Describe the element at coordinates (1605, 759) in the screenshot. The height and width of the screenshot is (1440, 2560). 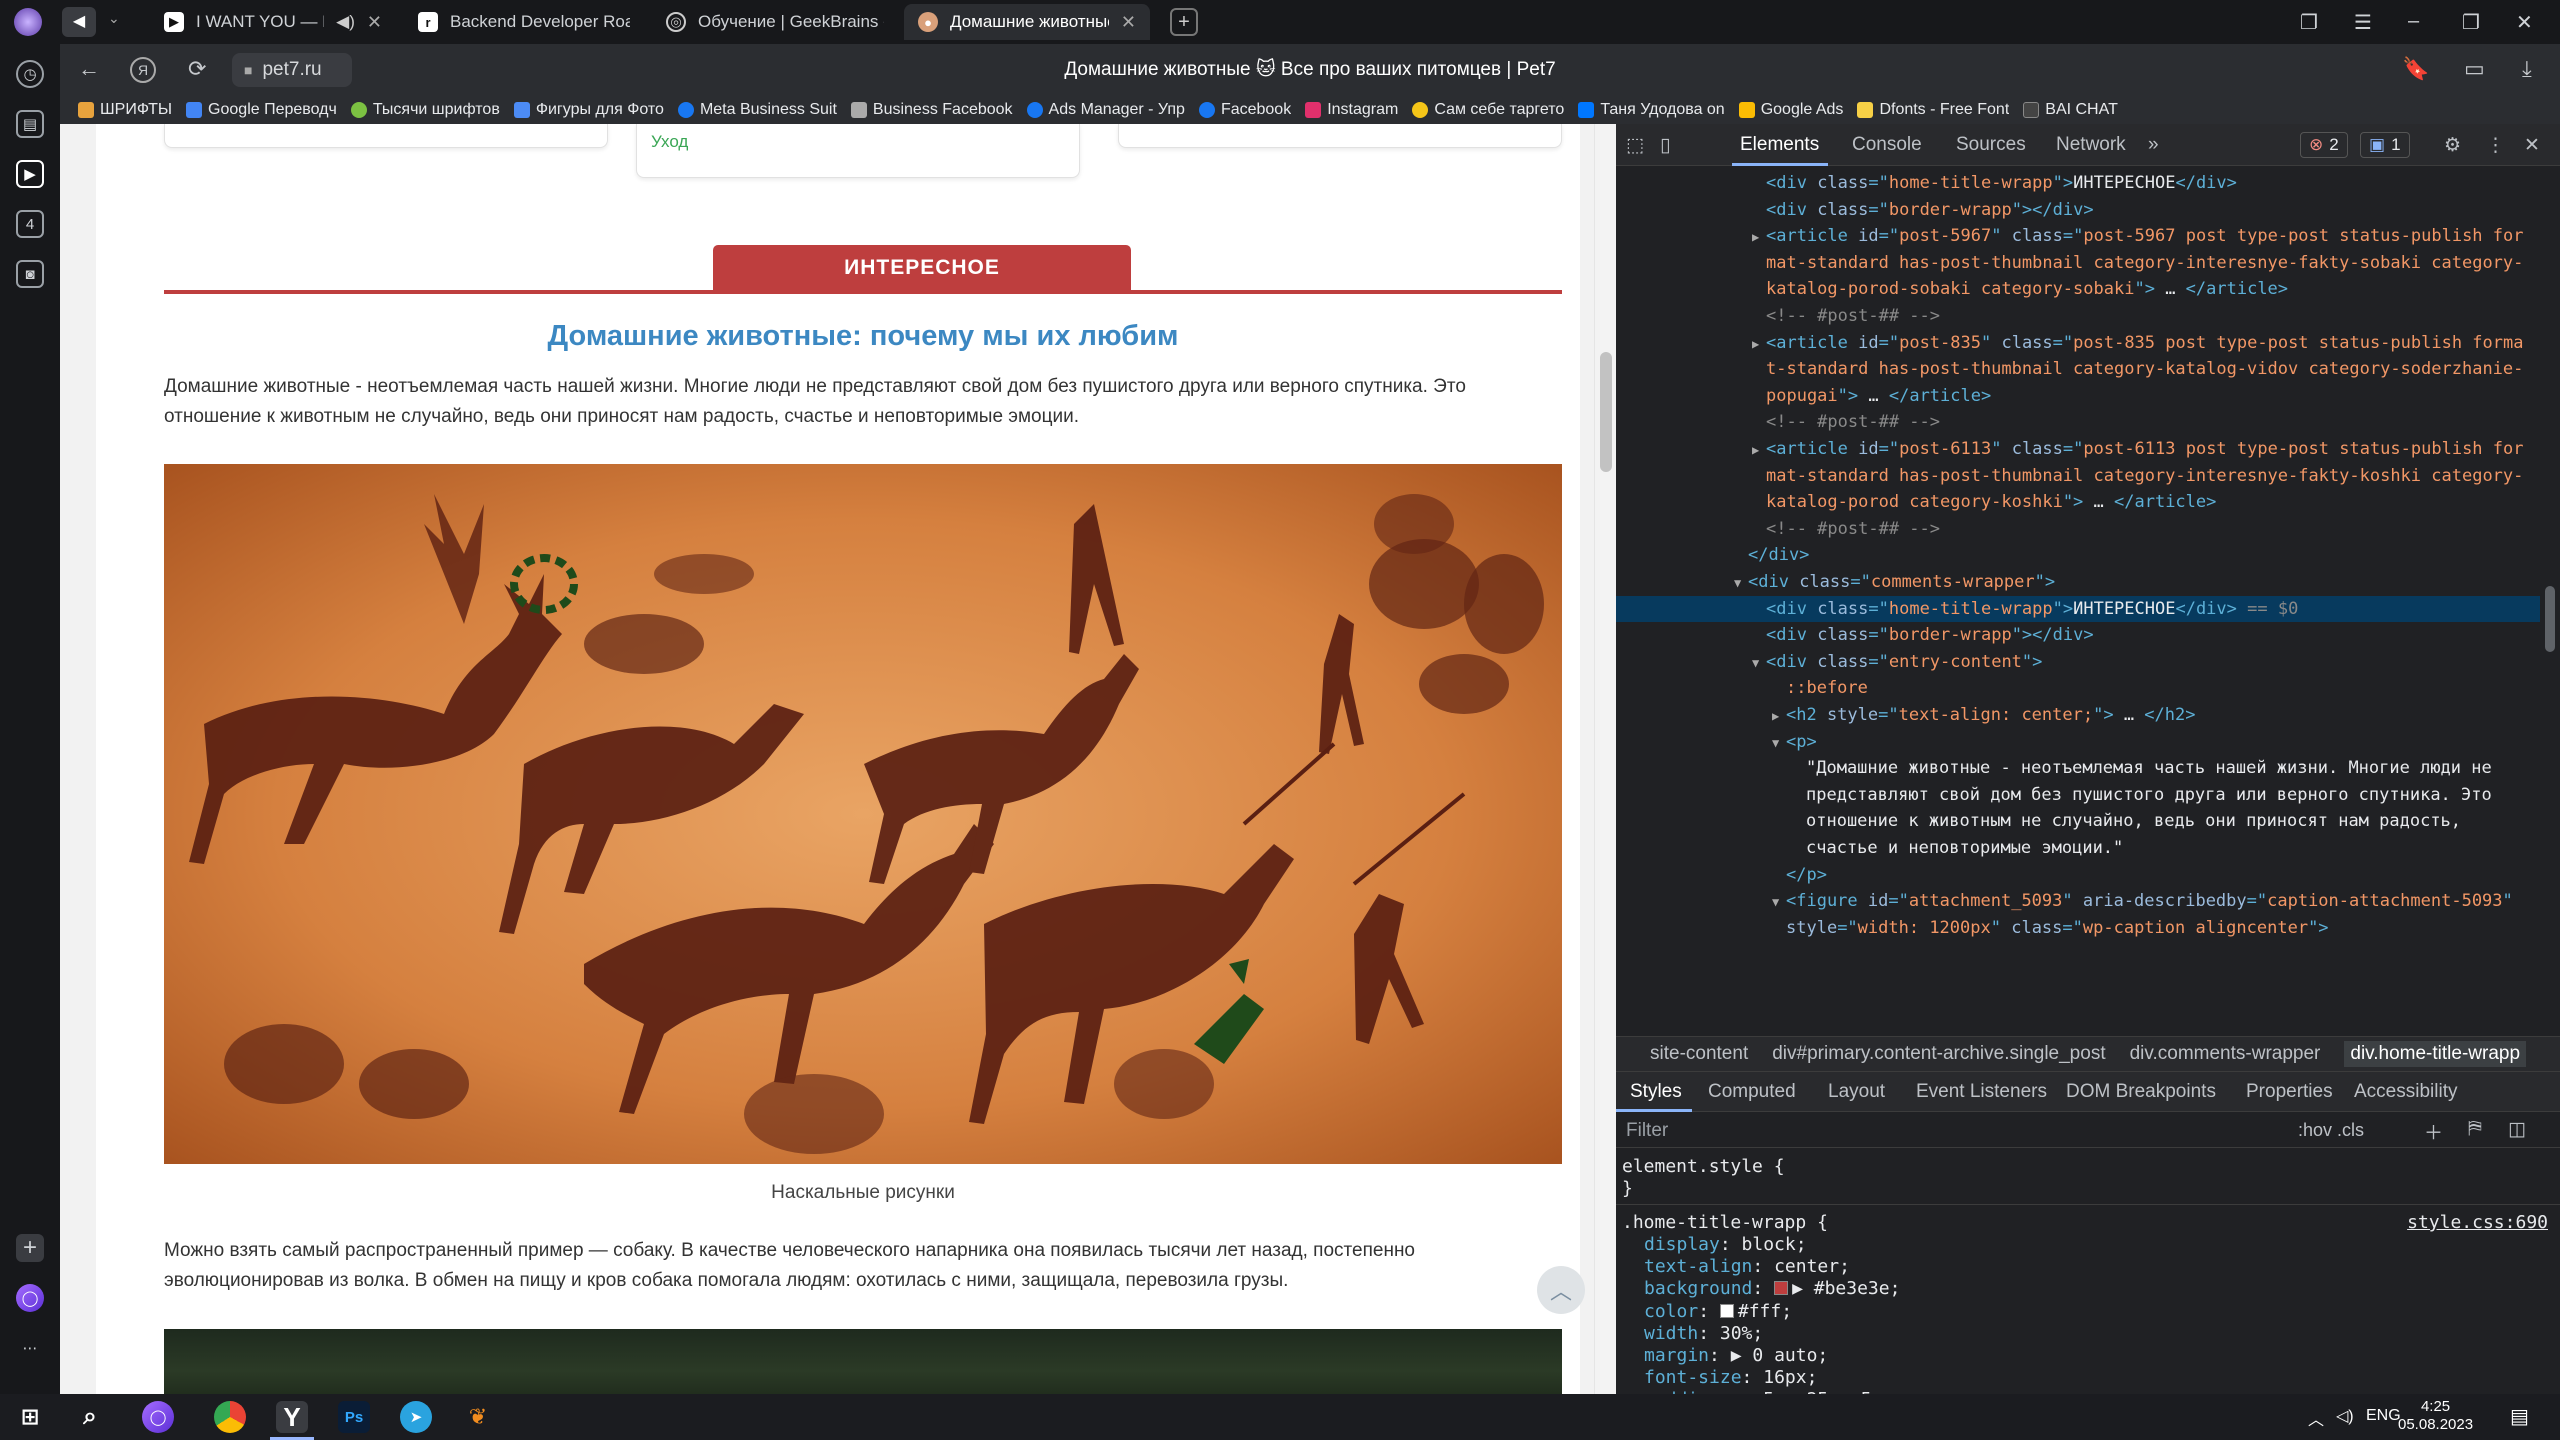
I see `page-scrollbar` at that location.